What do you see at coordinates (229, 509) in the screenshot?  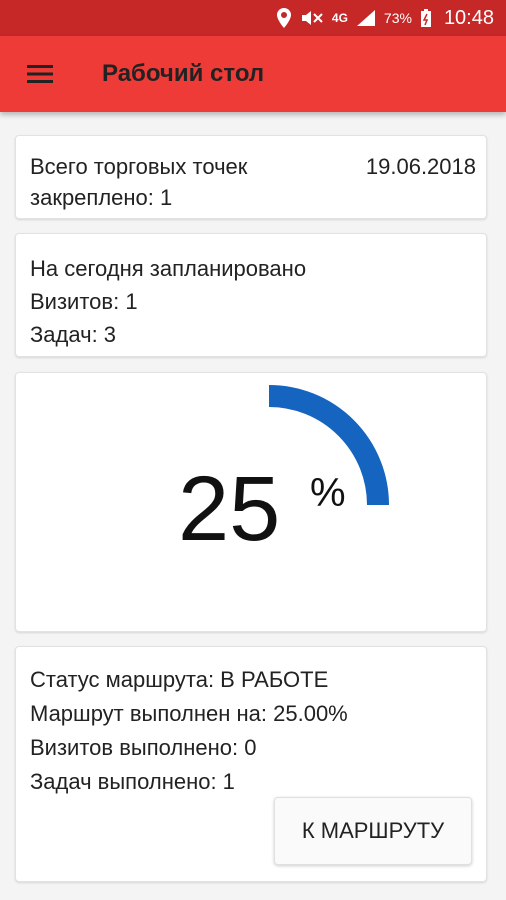 I see `progress-value: 25` at bounding box center [229, 509].